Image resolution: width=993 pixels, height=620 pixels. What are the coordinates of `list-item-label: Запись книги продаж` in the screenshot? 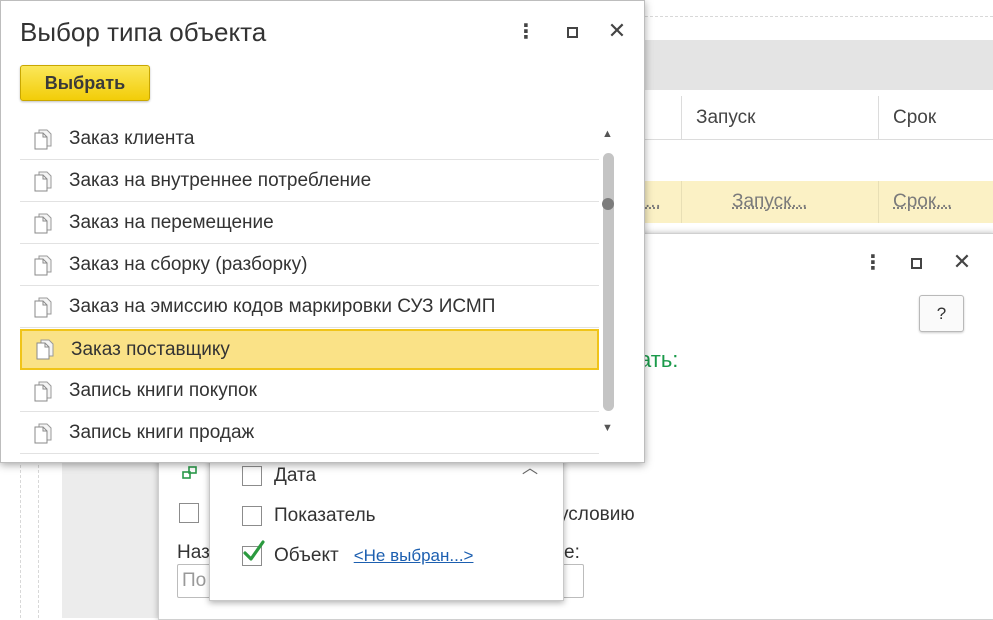 It's located at (162, 432).